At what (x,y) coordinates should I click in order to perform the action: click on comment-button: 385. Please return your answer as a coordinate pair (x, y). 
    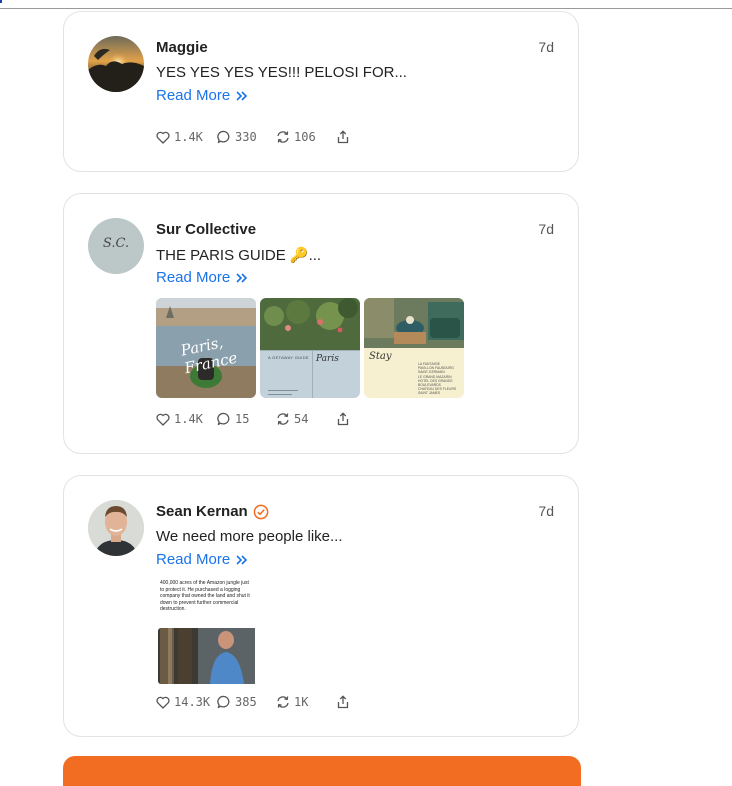
    Looking at the image, I should click on (237, 702).